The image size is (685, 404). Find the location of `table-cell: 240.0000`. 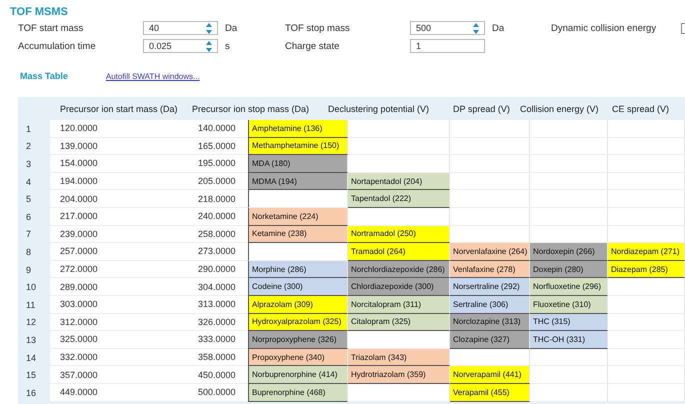

table-cell: 240.0000 is located at coordinates (218, 217).